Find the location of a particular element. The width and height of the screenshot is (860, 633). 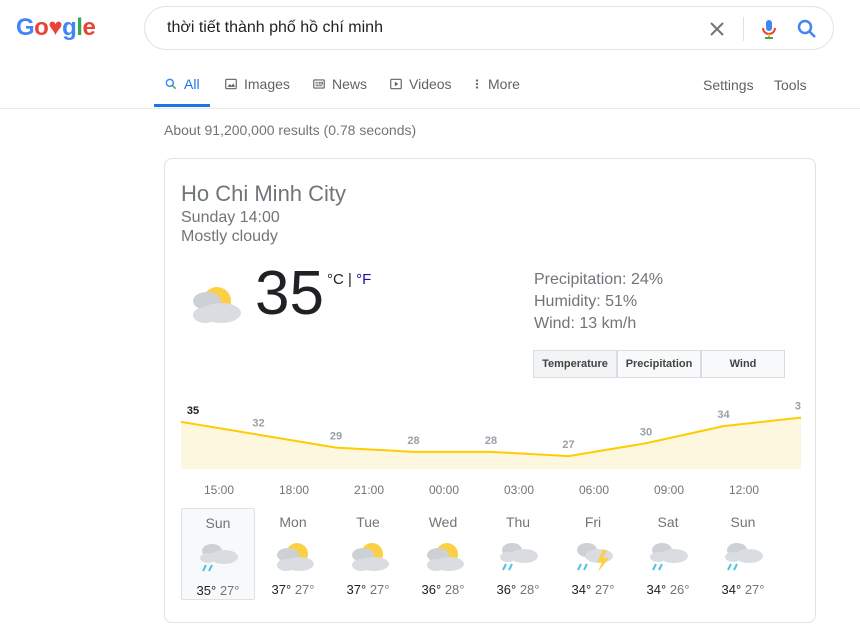

tools-link: Tools is located at coordinates (790, 85).